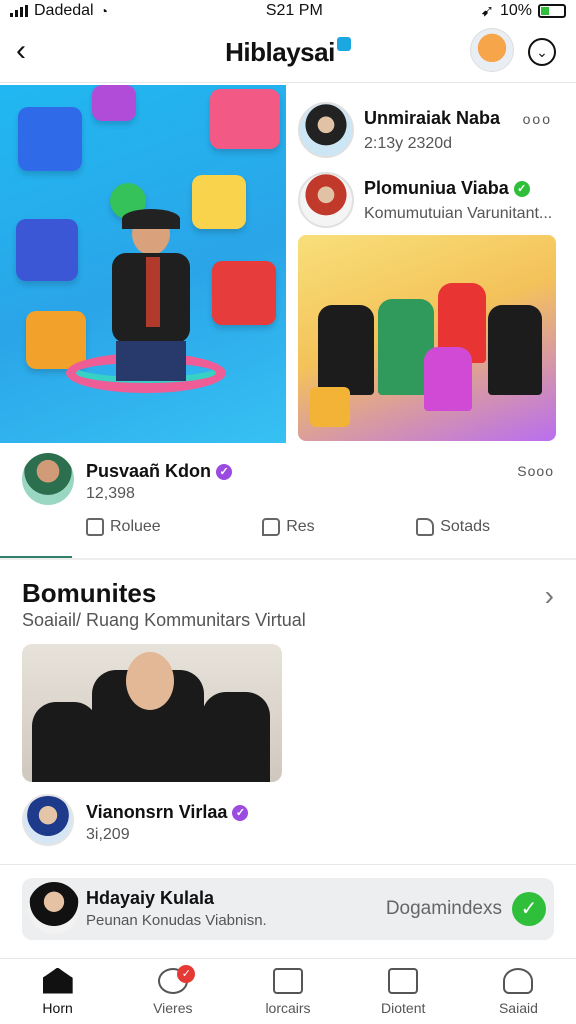 This screenshot has width=576, height=1024. What do you see at coordinates (288, 980) in the screenshot?
I see `list-icon` at bounding box center [288, 980].